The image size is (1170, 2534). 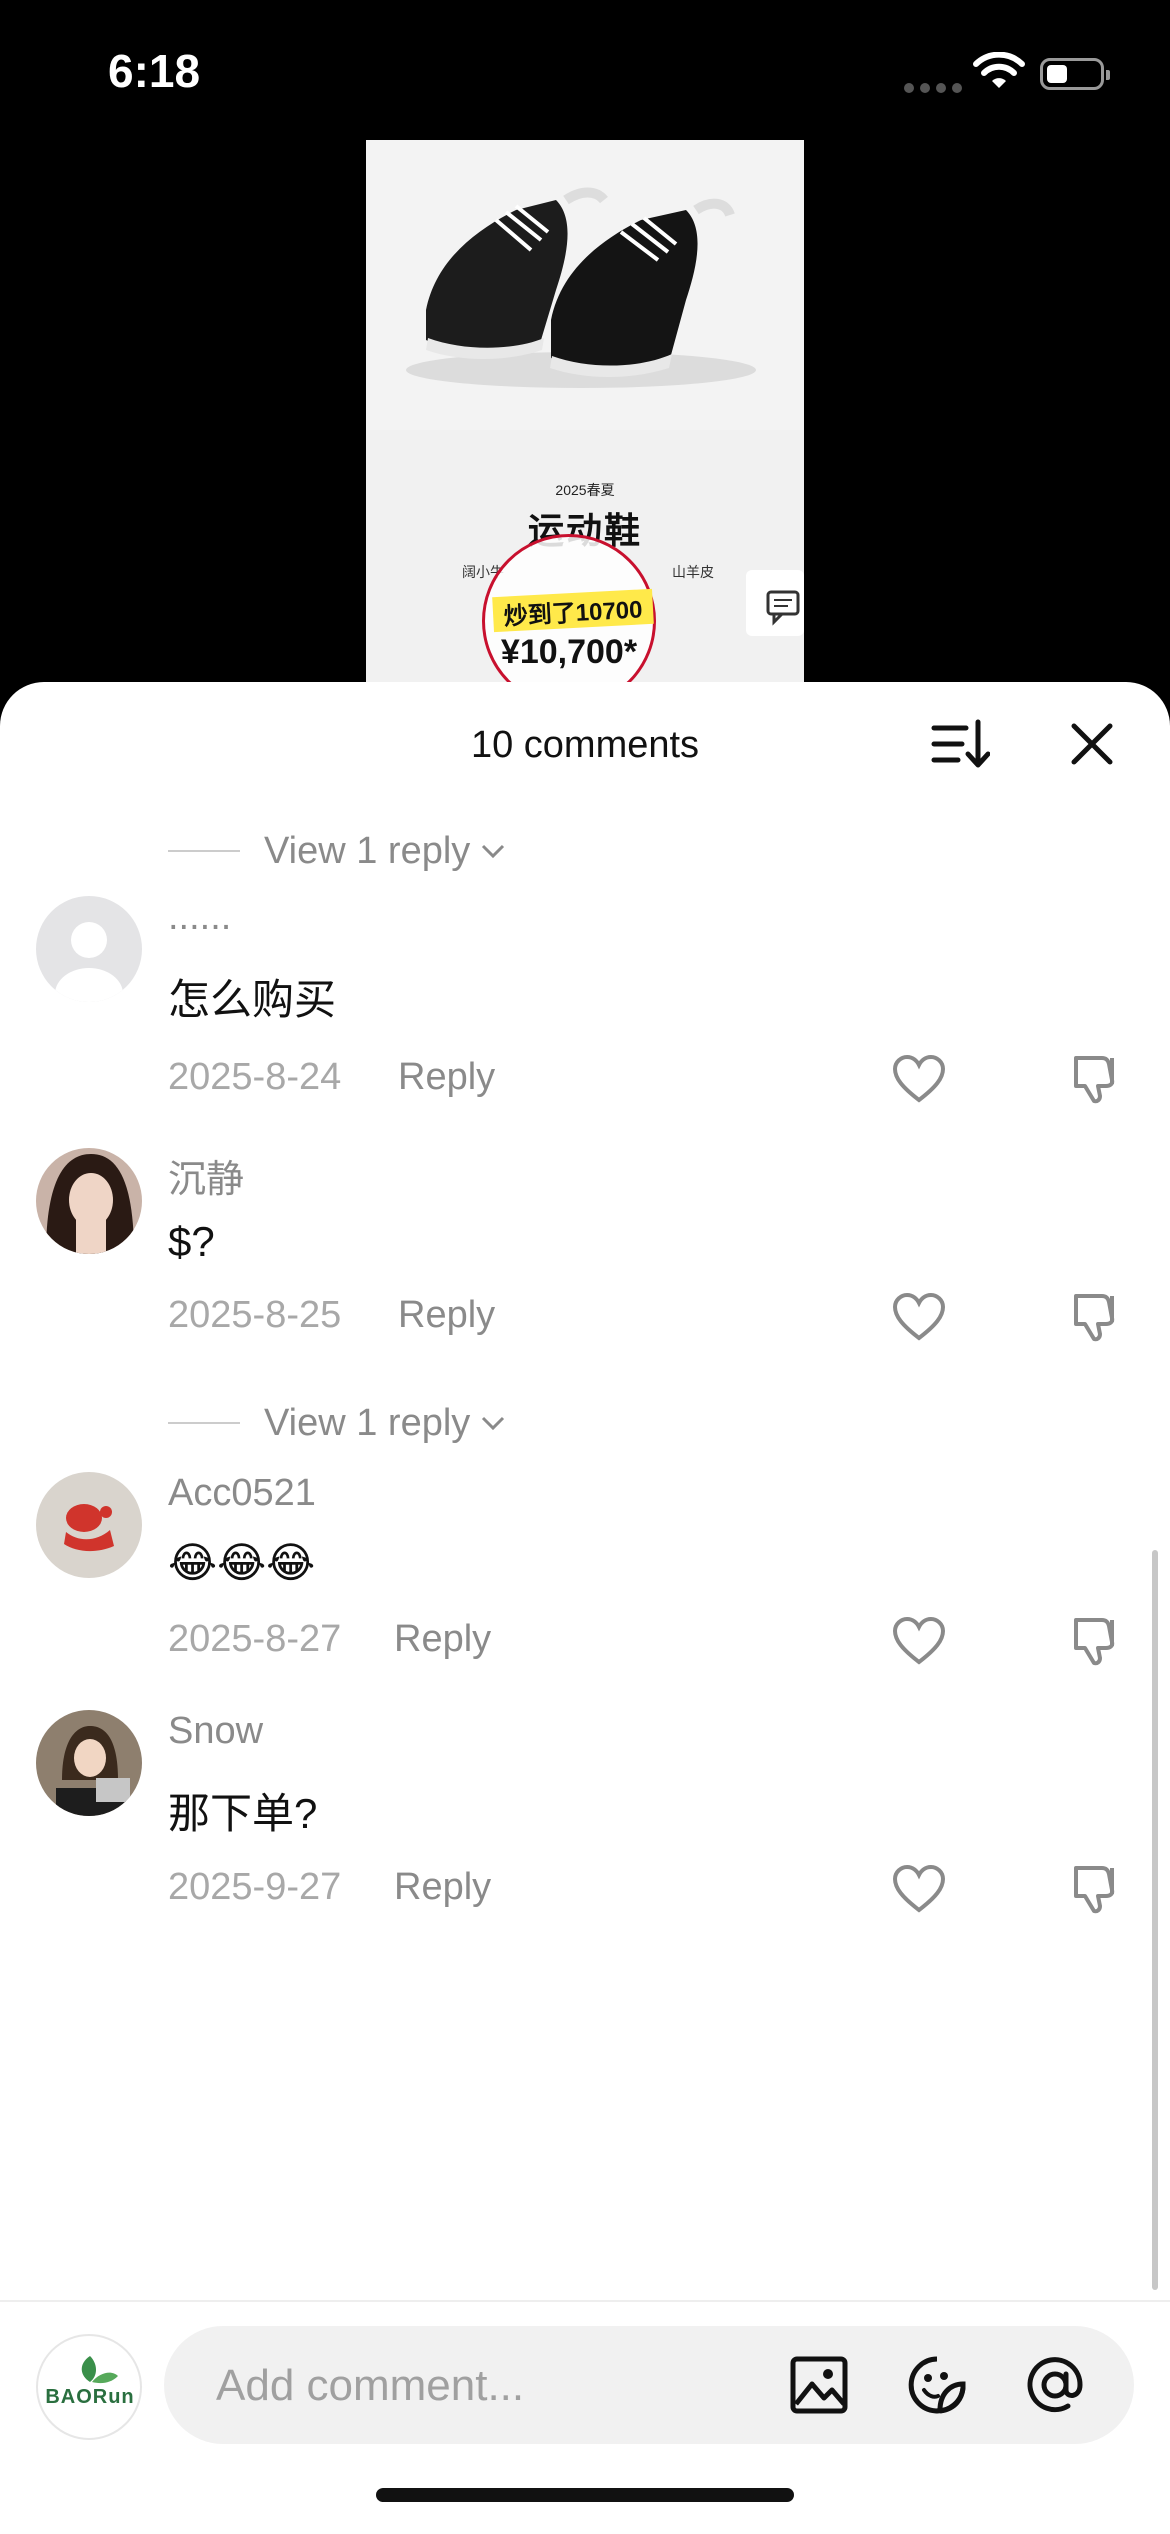 What do you see at coordinates (999, 70) in the screenshot?
I see `wifi-icon` at bounding box center [999, 70].